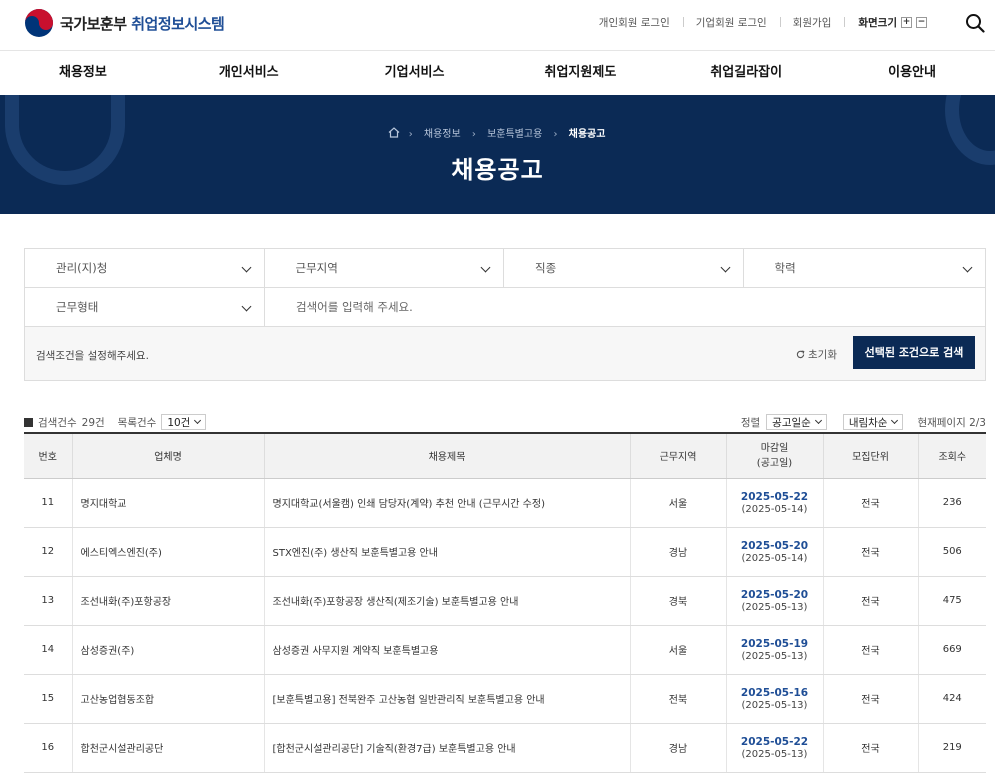 This screenshot has width=995, height=778. Describe the element at coordinates (48, 699) in the screenshot. I see `cell-number: 15` at that location.